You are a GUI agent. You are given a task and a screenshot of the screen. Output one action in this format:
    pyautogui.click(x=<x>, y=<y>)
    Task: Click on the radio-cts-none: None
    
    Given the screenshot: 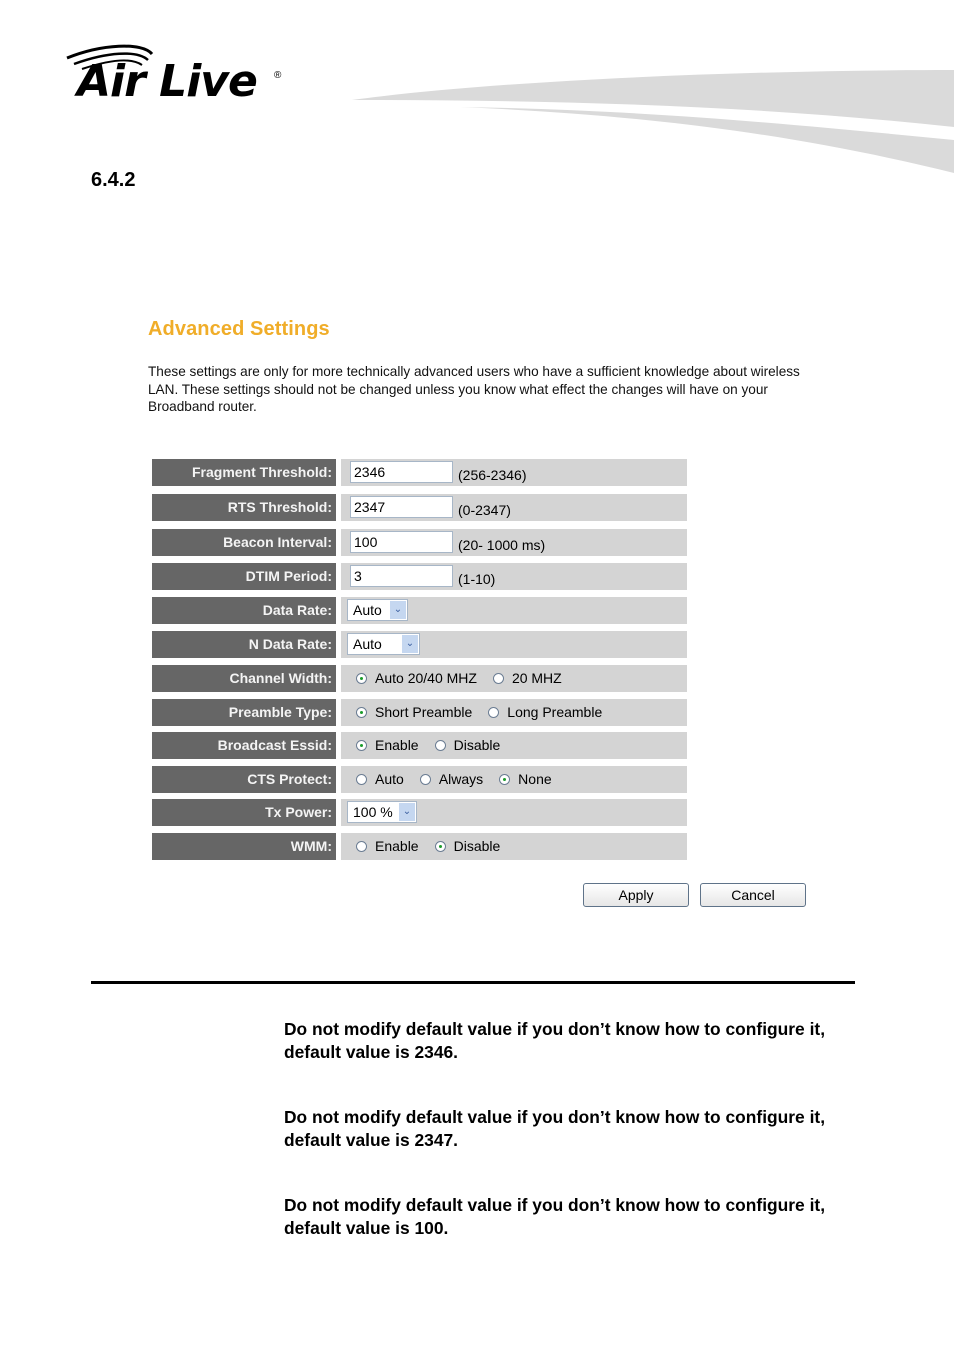 What is the action you would take?
    pyautogui.click(x=525, y=779)
    